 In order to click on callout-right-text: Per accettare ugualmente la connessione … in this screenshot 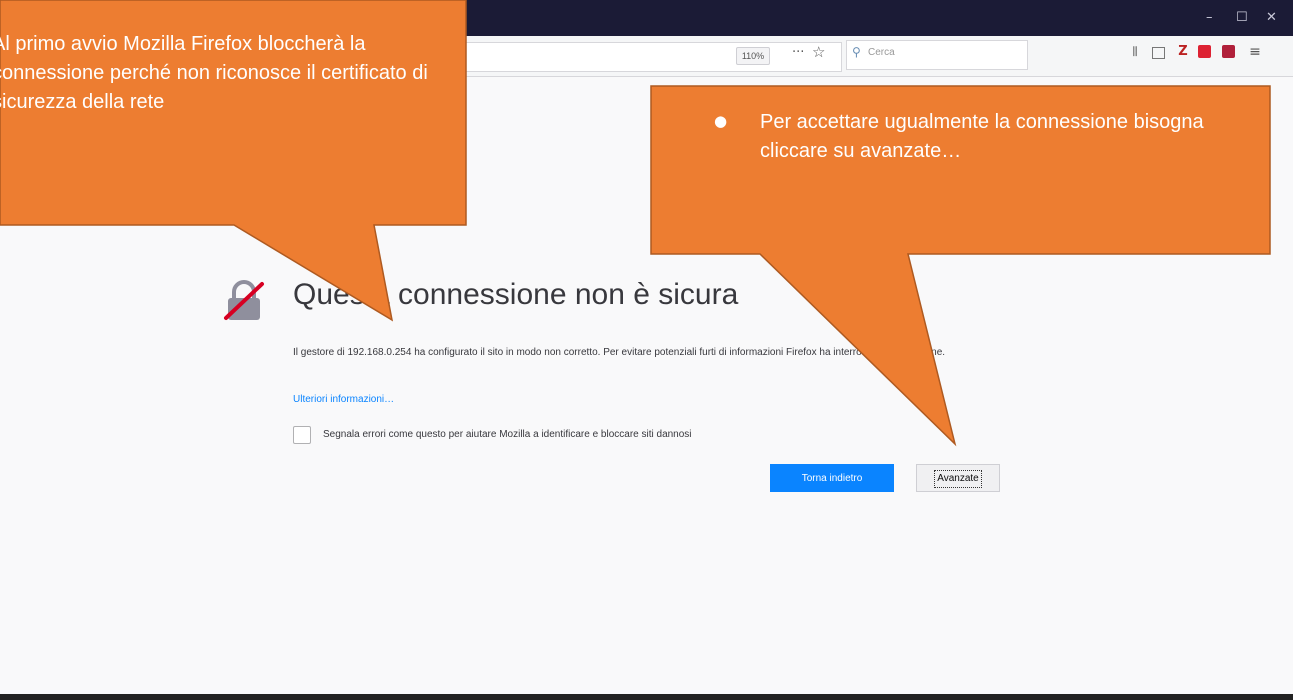, I will do `click(982, 136)`.